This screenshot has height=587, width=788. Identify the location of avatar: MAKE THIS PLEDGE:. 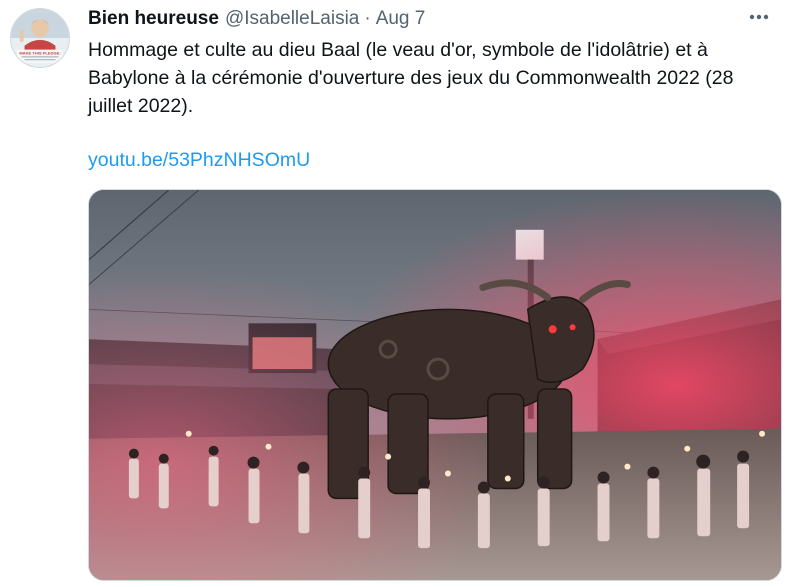
(40, 38).